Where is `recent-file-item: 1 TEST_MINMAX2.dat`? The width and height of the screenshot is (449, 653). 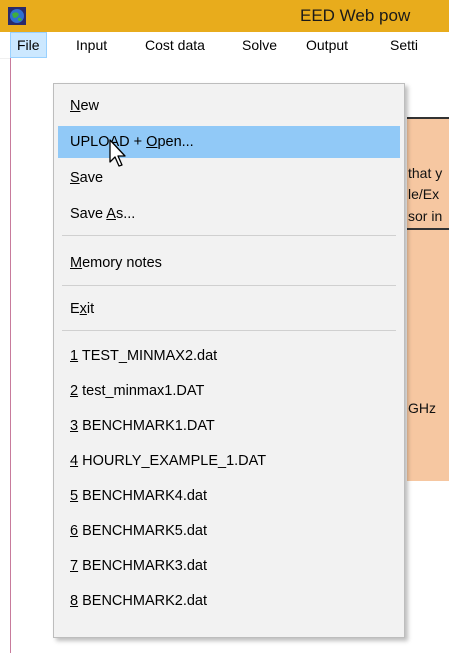 recent-file-item: 1 TEST_MINMAX2.dat is located at coordinates (229, 356).